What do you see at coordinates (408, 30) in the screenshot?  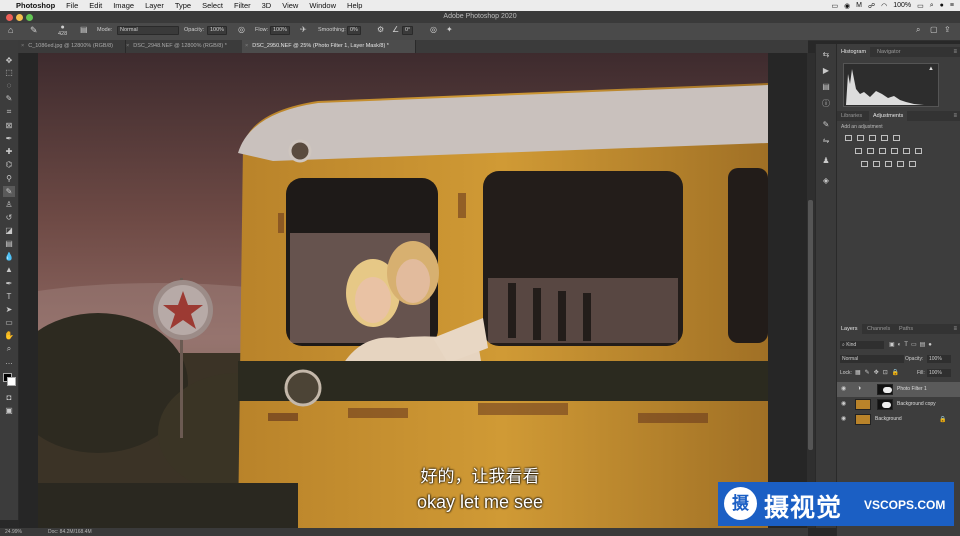 I see `angle-field: 0°` at bounding box center [408, 30].